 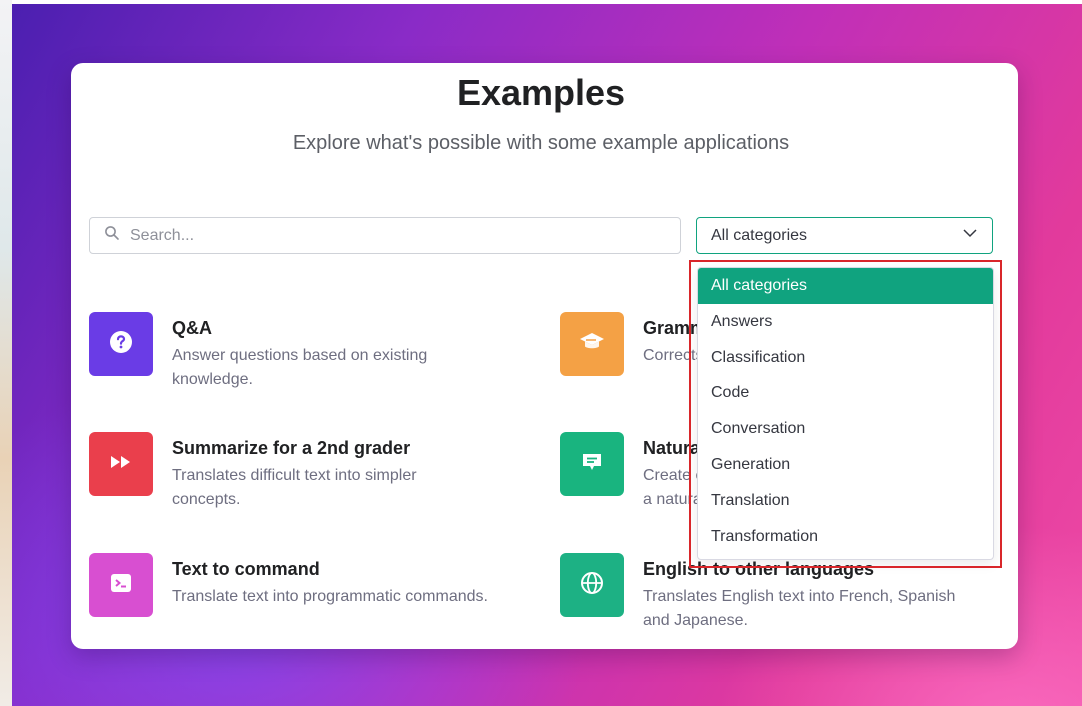 I want to click on chevron-down-icon, so click(x=970, y=235).